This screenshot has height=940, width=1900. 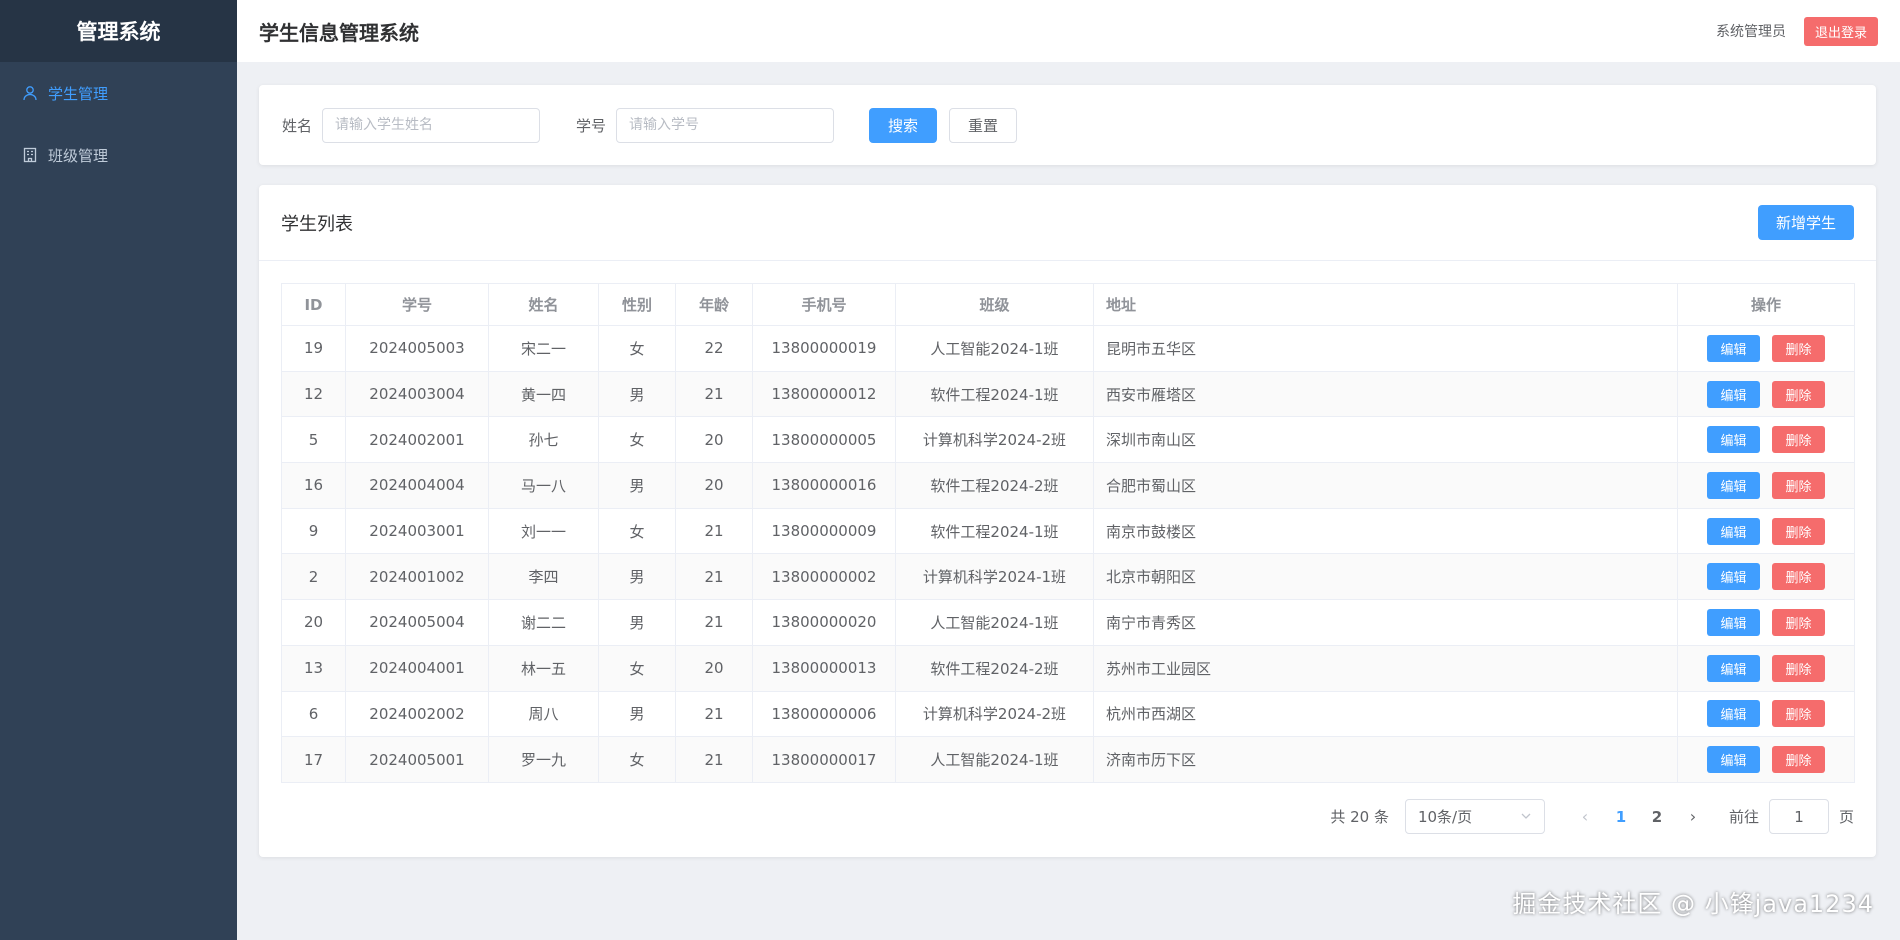 What do you see at coordinates (994, 759) in the screenshot?
I see `table-cell: 人工智能2024-1班` at bounding box center [994, 759].